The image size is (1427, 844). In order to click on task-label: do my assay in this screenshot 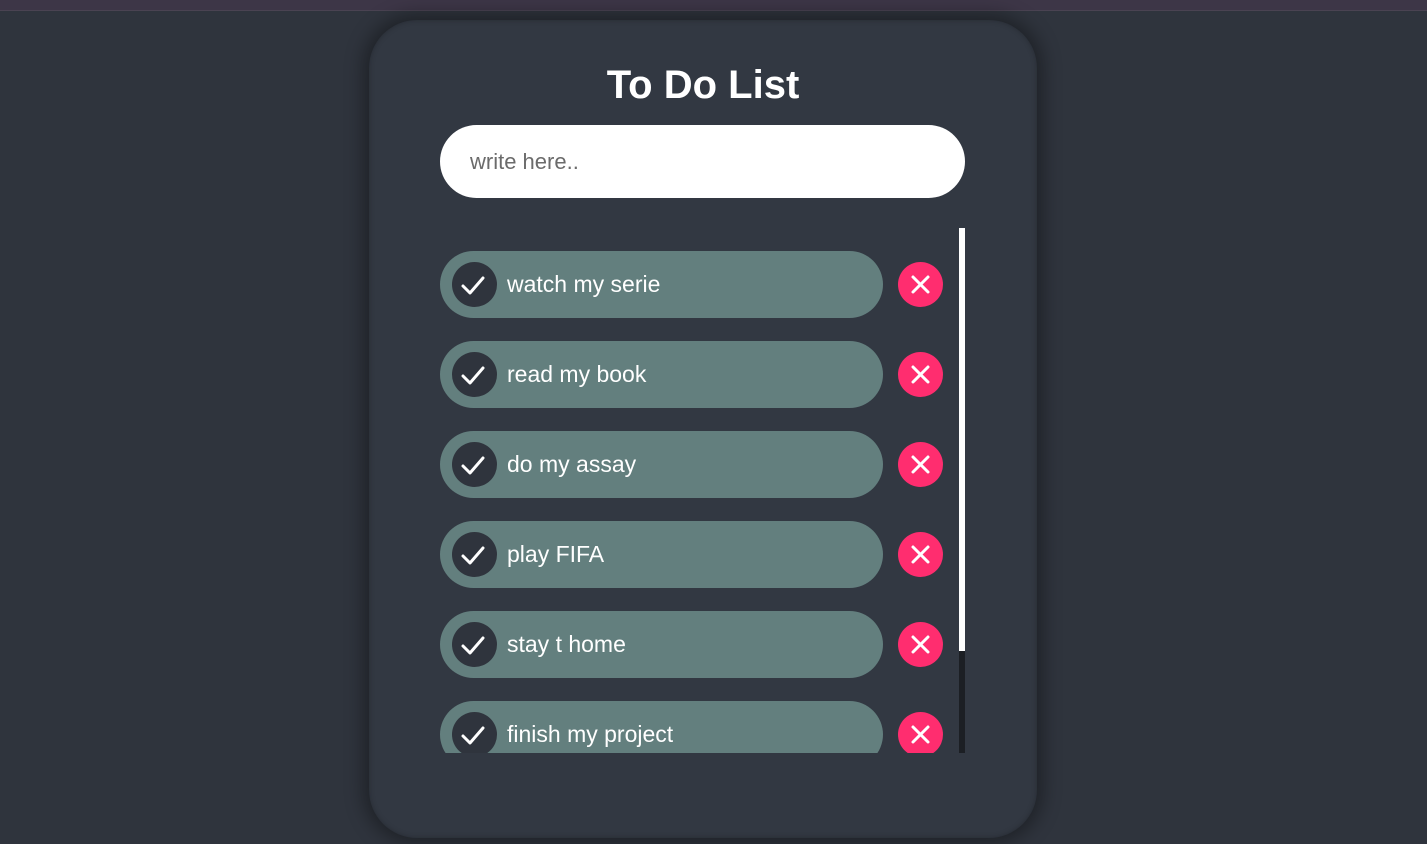, I will do `click(572, 464)`.